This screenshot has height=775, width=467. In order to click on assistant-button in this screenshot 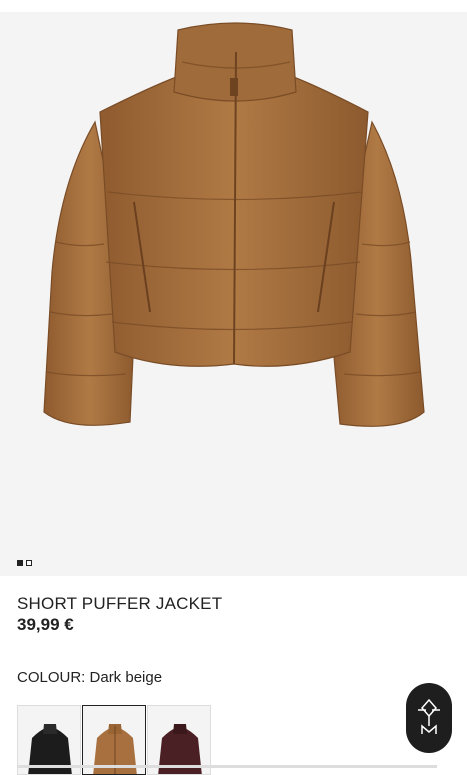, I will do `click(429, 718)`.